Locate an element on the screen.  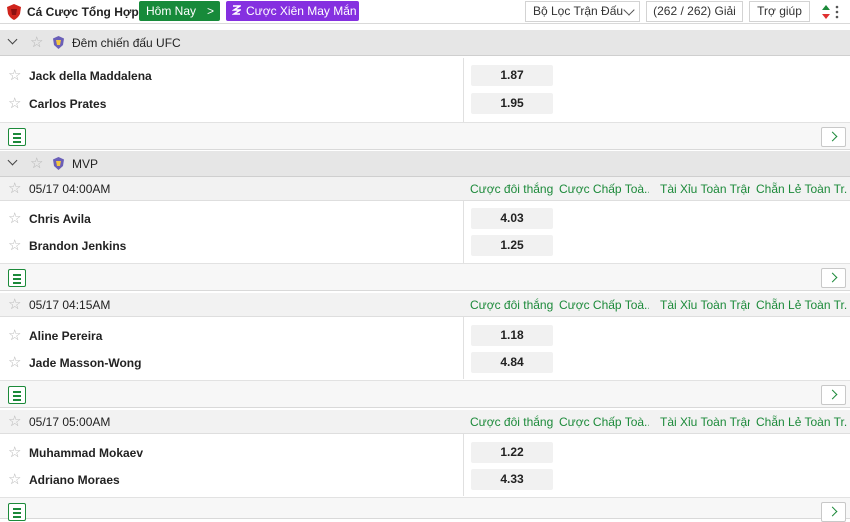
league-header: ☆ MVP is located at coordinates (425, 164).